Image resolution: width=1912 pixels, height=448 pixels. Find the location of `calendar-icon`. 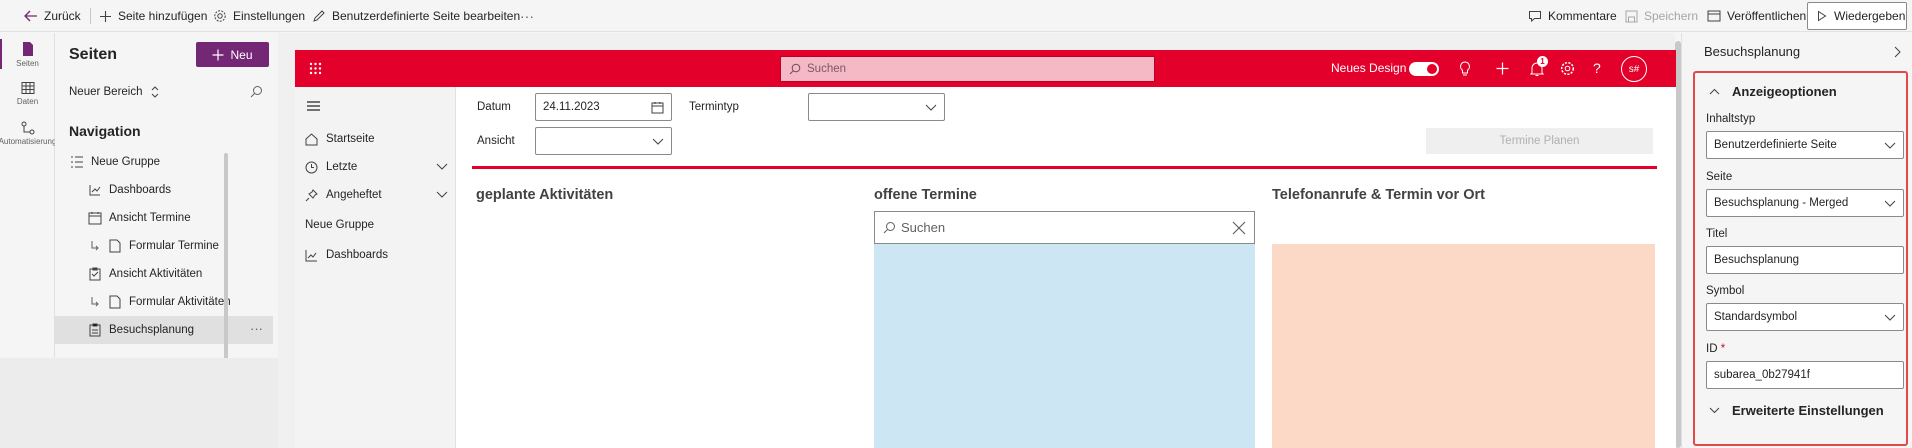

calendar-icon is located at coordinates (657, 107).